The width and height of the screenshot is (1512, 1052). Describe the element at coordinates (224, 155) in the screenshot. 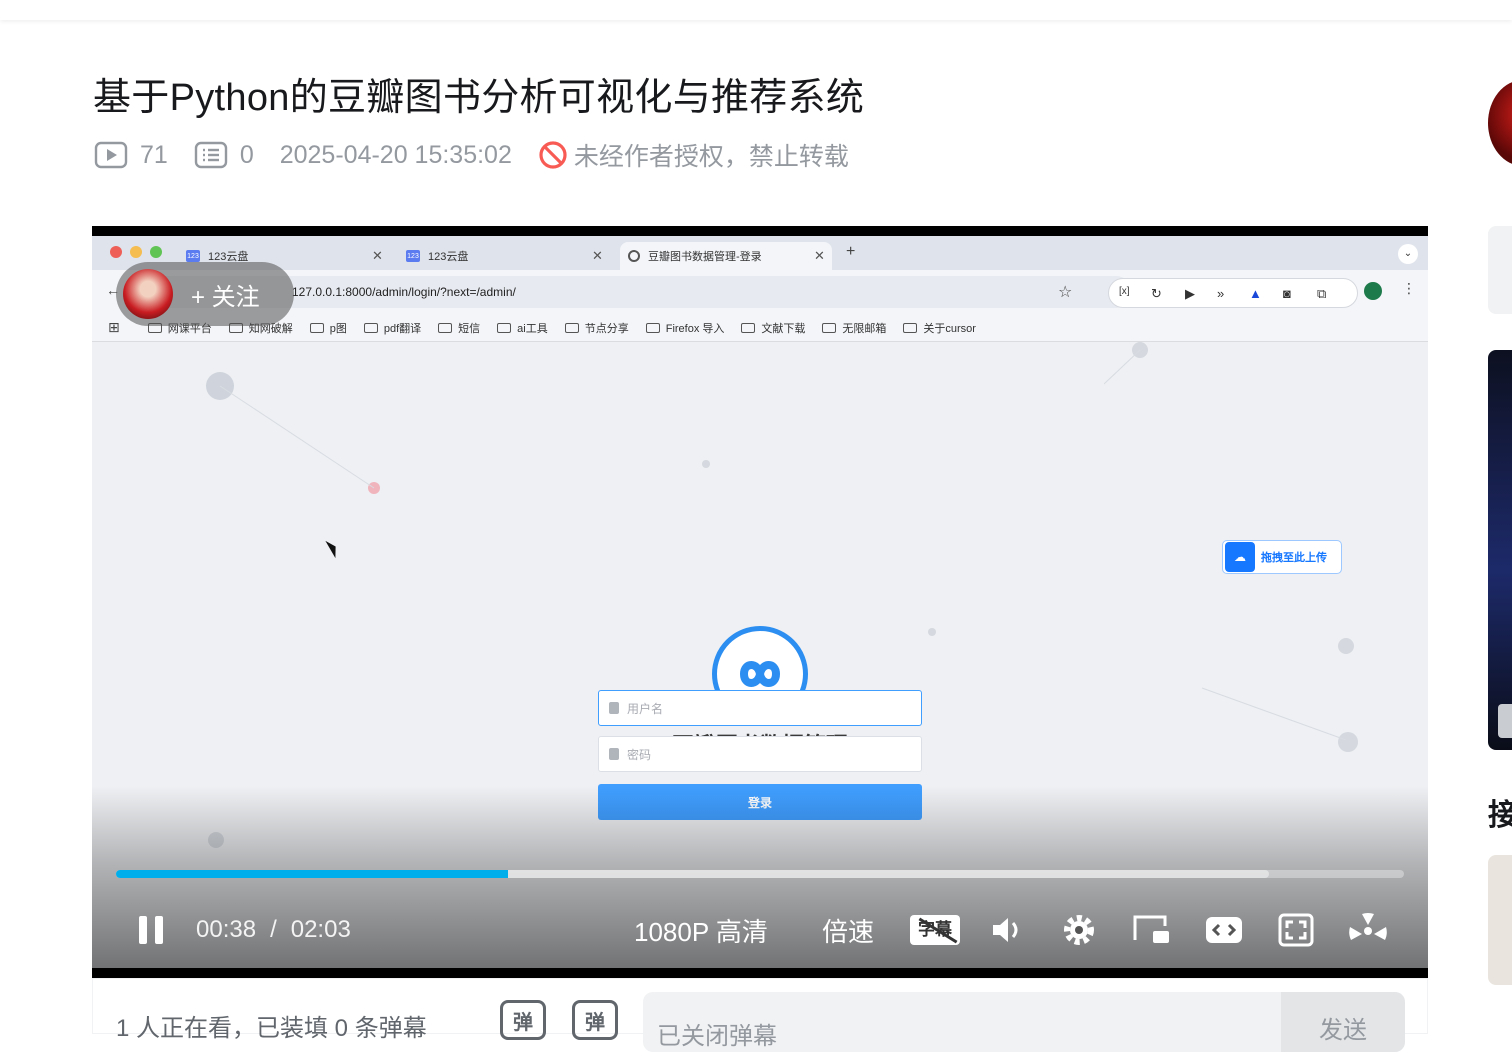

I see `comment-count: 0` at that location.